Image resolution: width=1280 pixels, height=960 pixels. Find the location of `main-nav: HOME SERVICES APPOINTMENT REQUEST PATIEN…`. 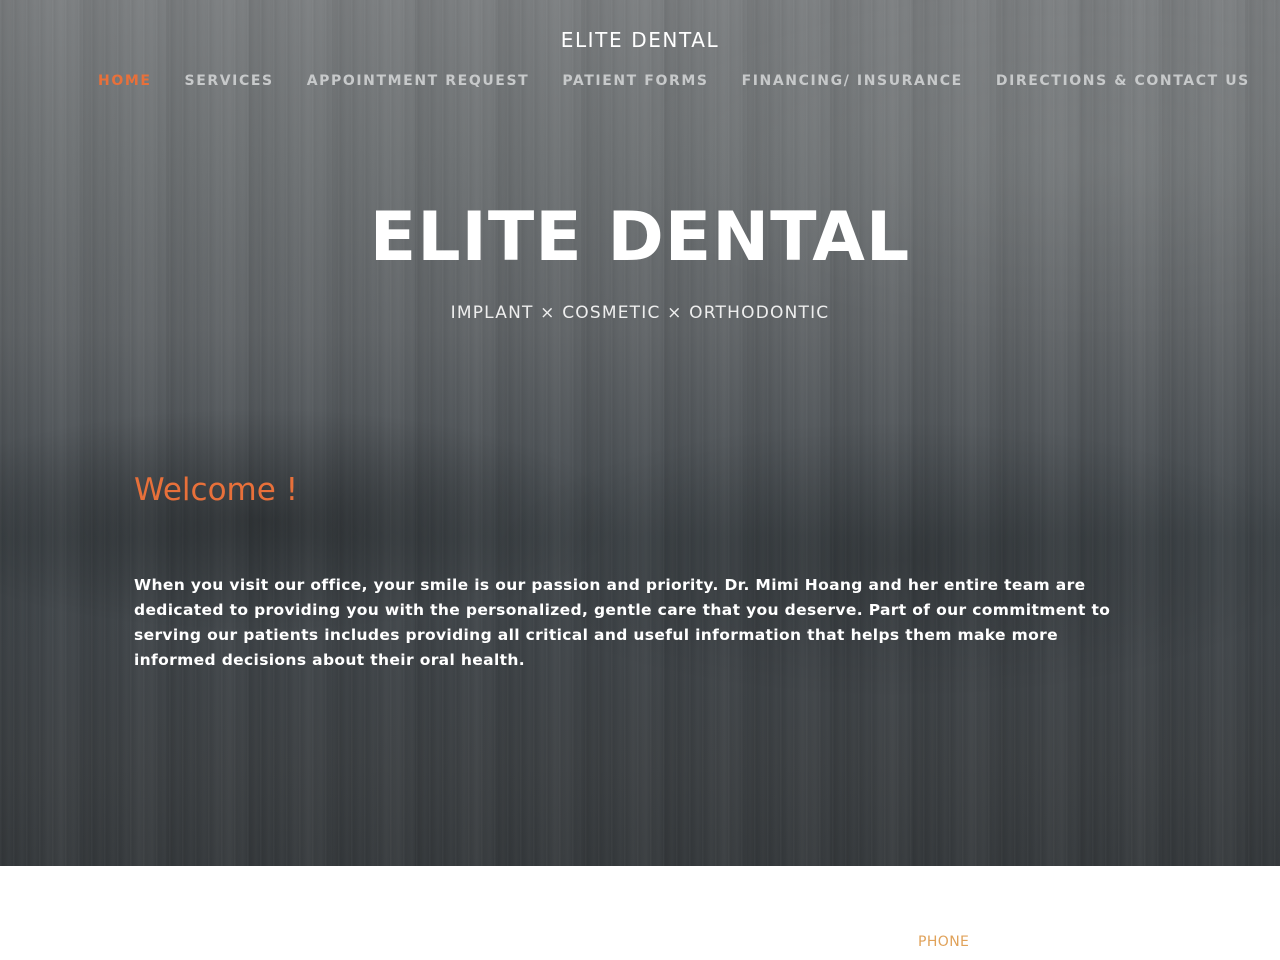

main-nav: HOME SERVICES APPOINTMENT REQUEST PATIEN… is located at coordinates (674, 81).